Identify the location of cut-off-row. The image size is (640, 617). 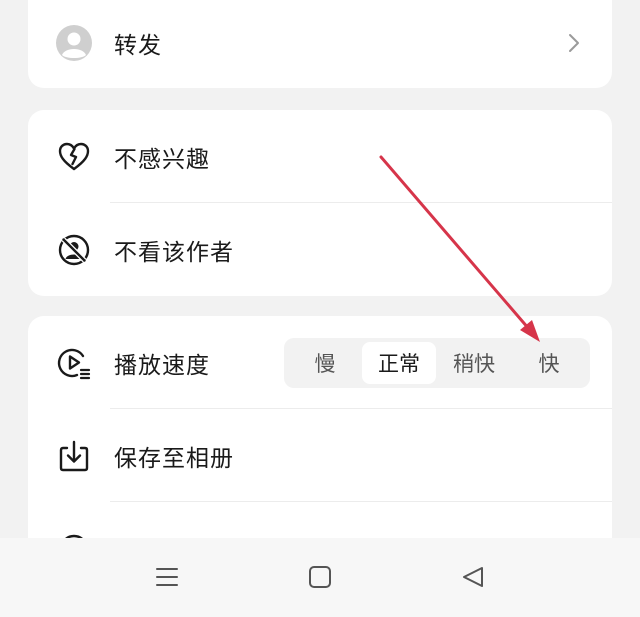
(320, 520).